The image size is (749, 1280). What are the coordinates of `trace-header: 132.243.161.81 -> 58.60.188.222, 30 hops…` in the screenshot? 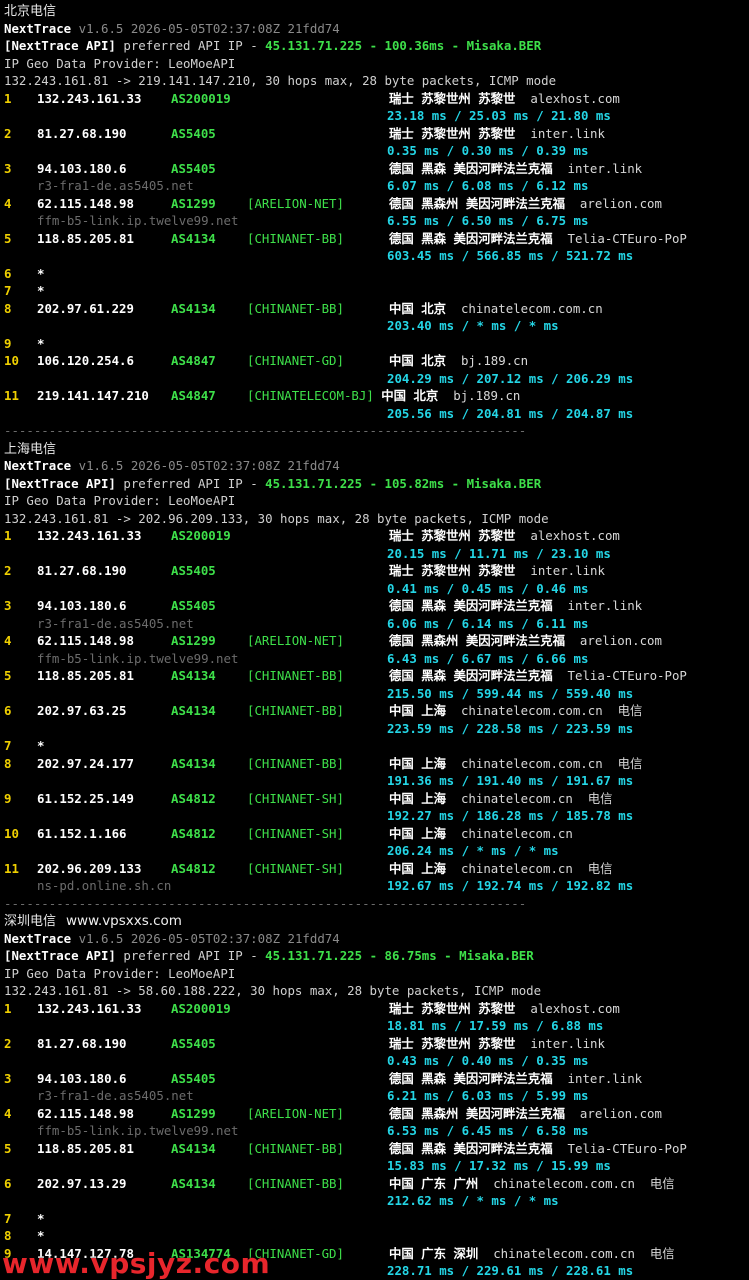 It's located at (273, 990).